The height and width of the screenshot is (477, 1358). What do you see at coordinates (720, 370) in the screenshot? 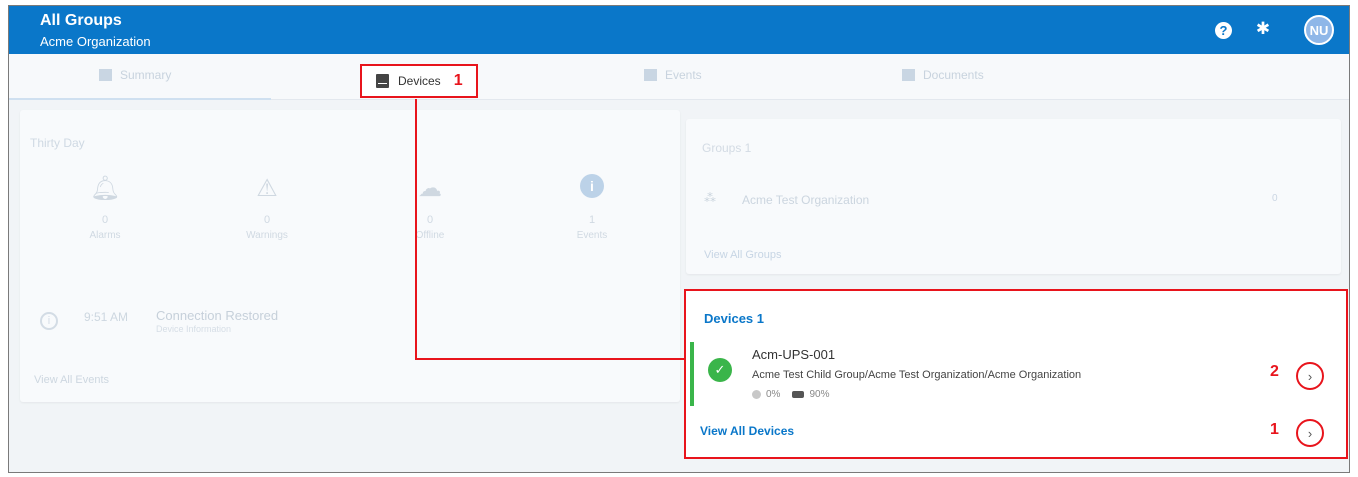
I see `check-icon: ✓` at bounding box center [720, 370].